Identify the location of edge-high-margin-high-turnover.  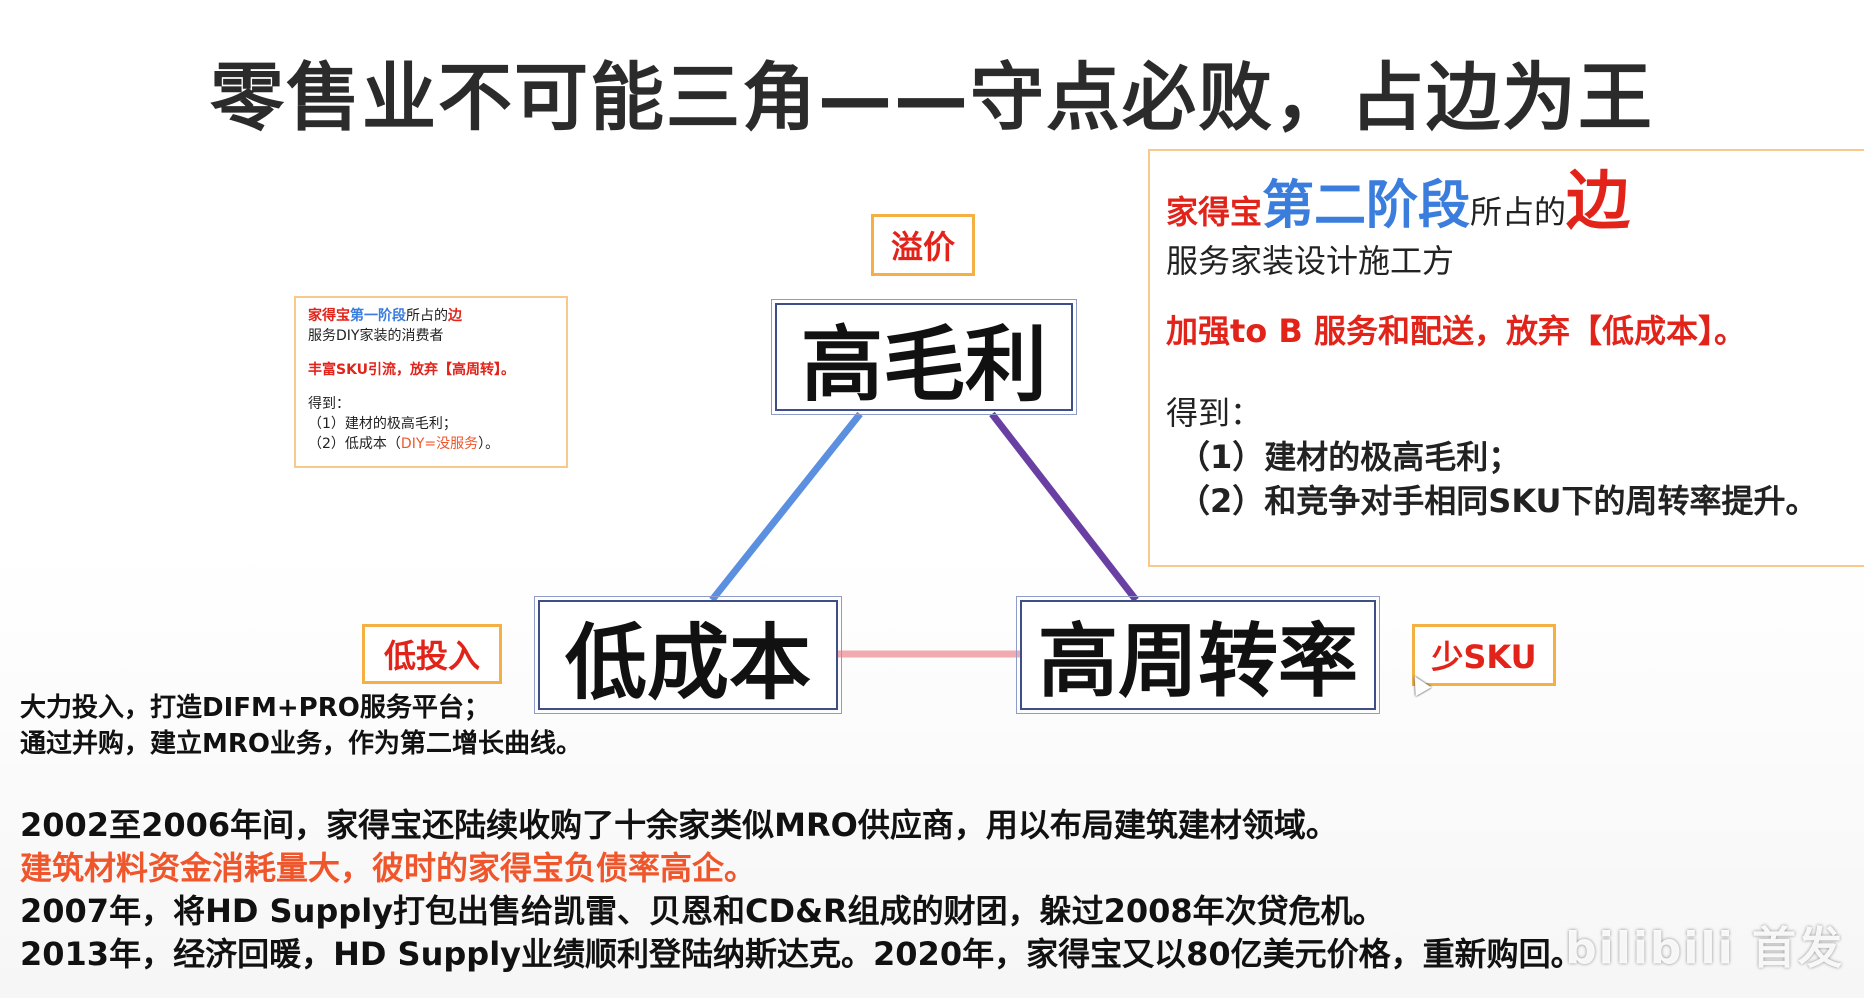
(1064, 507).